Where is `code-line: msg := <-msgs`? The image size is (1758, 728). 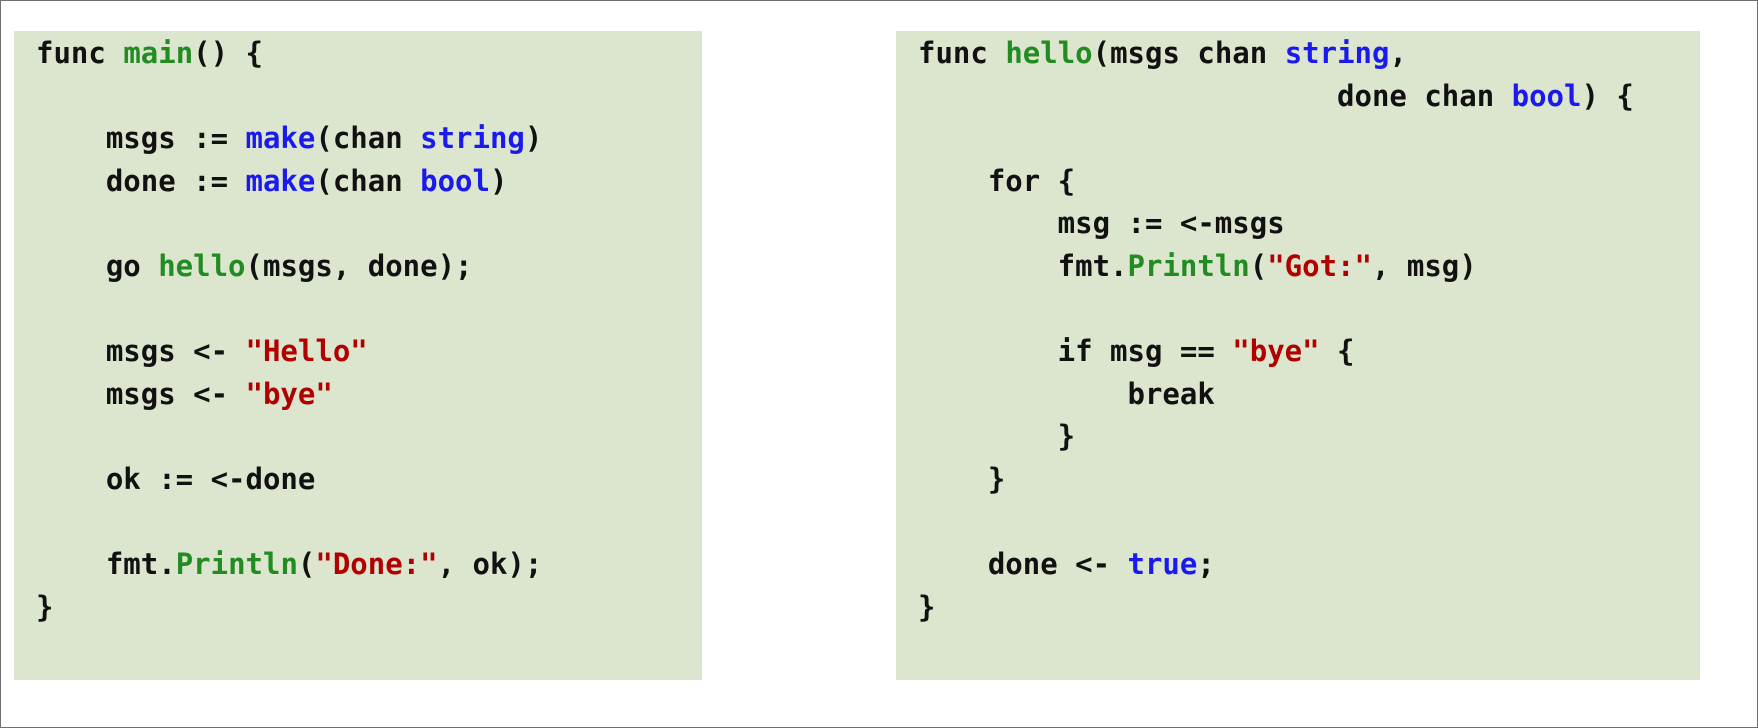
code-line: msg := <-msgs is located at coordinates (1101, 223).